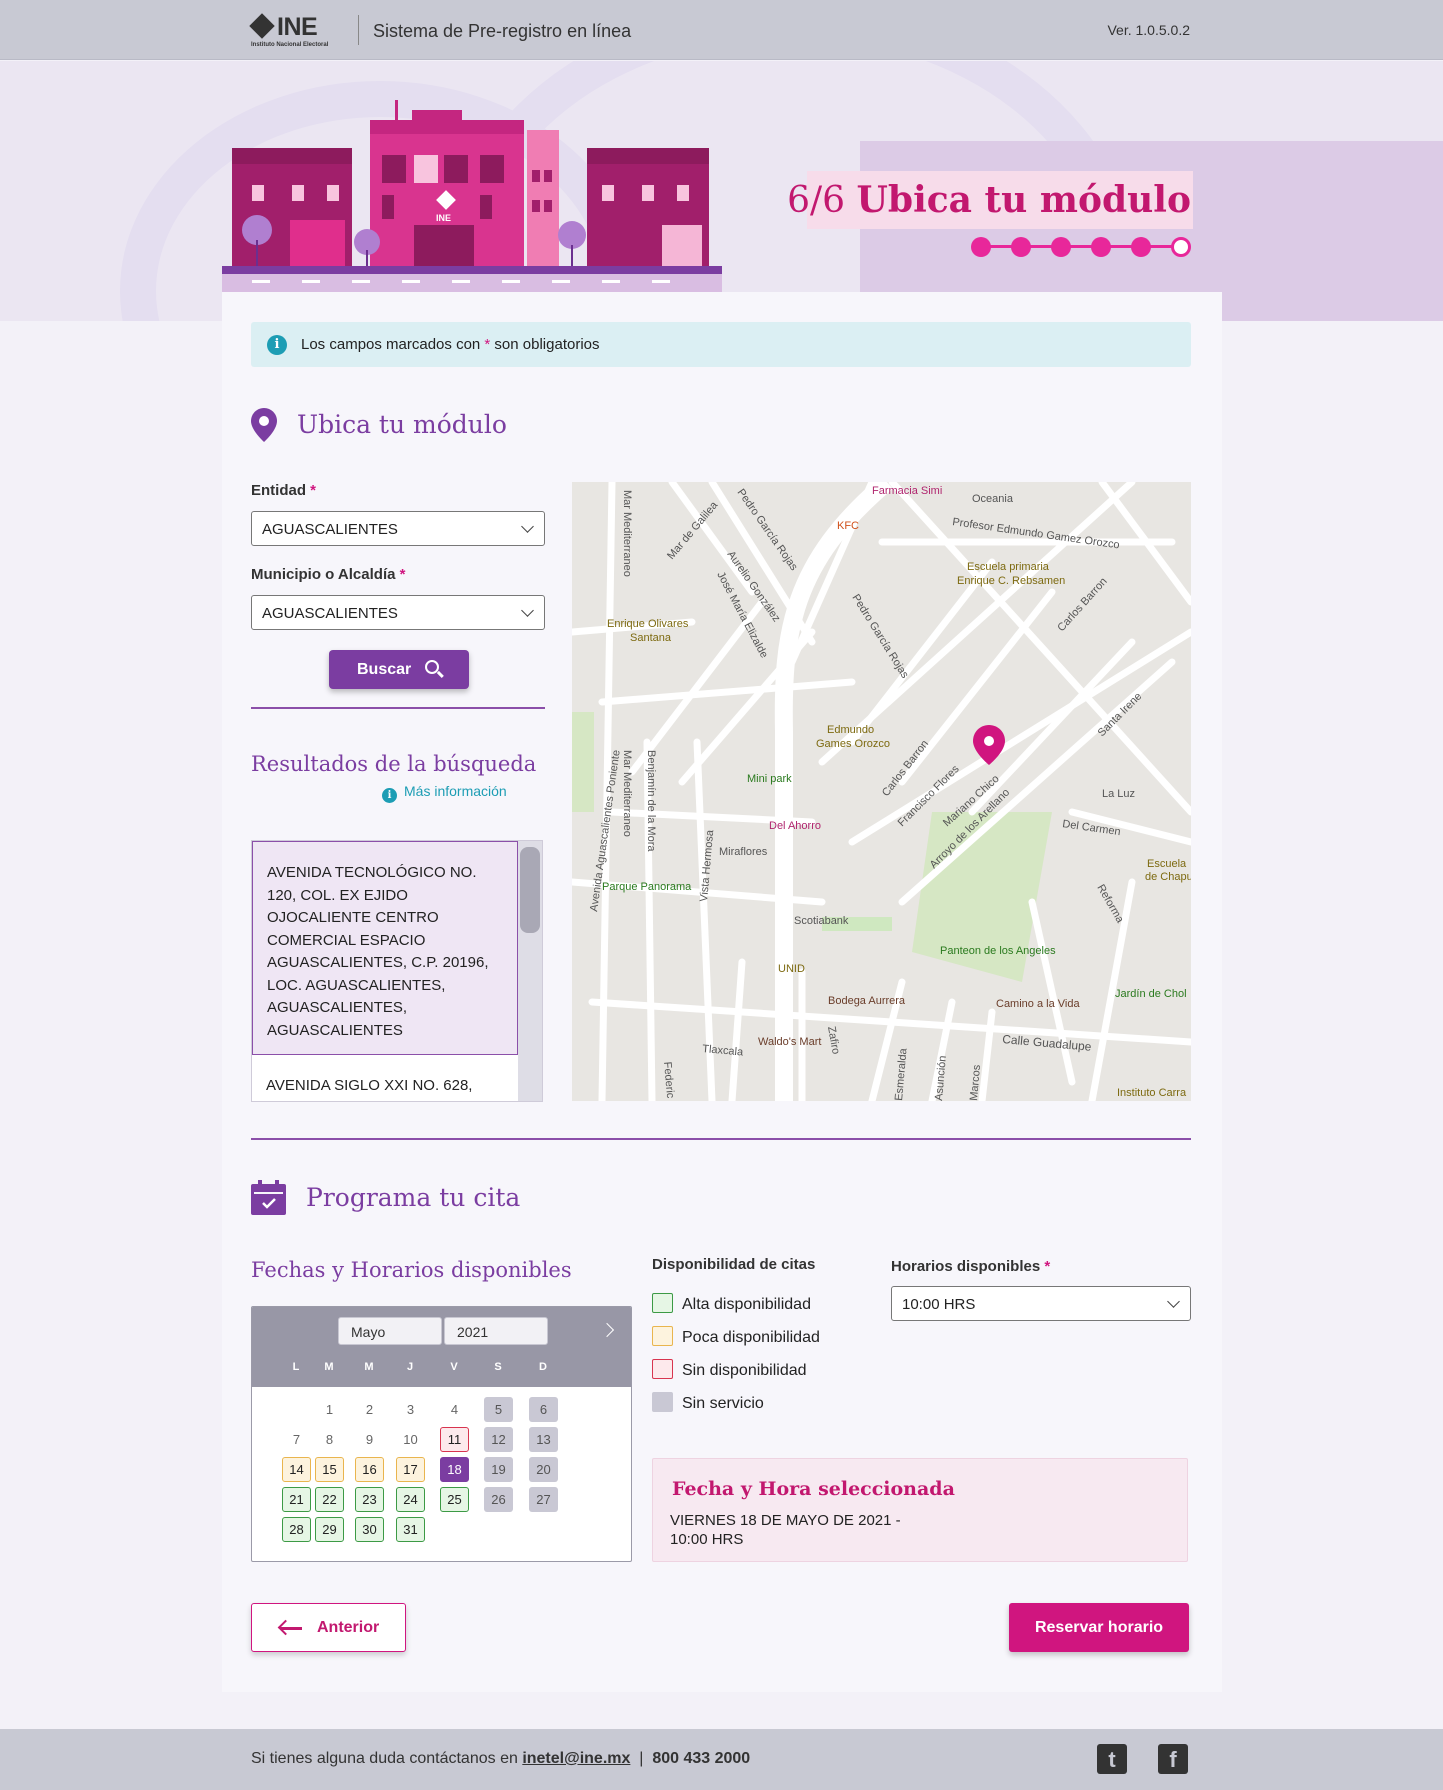 This screenshot has height=1790, width=1443. Describe the element at coordinates (413, 1197) in the screenshot. I see `appointment-section-title: Programa tu cita` at that location.